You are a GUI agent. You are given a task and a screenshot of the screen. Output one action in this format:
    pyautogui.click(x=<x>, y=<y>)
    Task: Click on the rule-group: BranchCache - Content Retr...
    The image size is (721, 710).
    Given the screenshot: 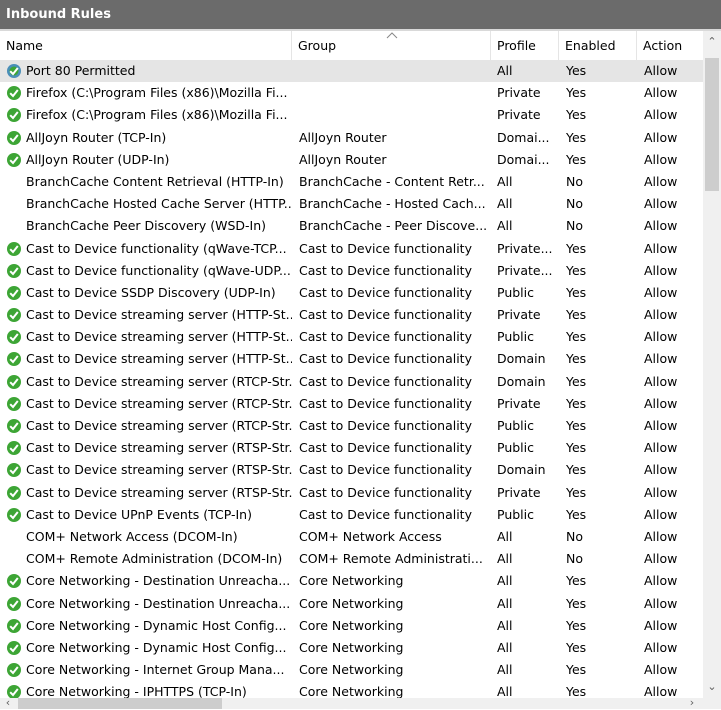 What is the action you would take?
    pyautogui.click(x=392, y=181)
    